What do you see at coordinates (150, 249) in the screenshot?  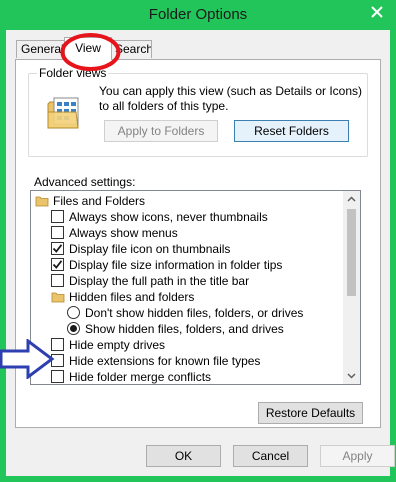 I see `setting-label: Display file icon on thumbnails` at bounding box center [150, 249].